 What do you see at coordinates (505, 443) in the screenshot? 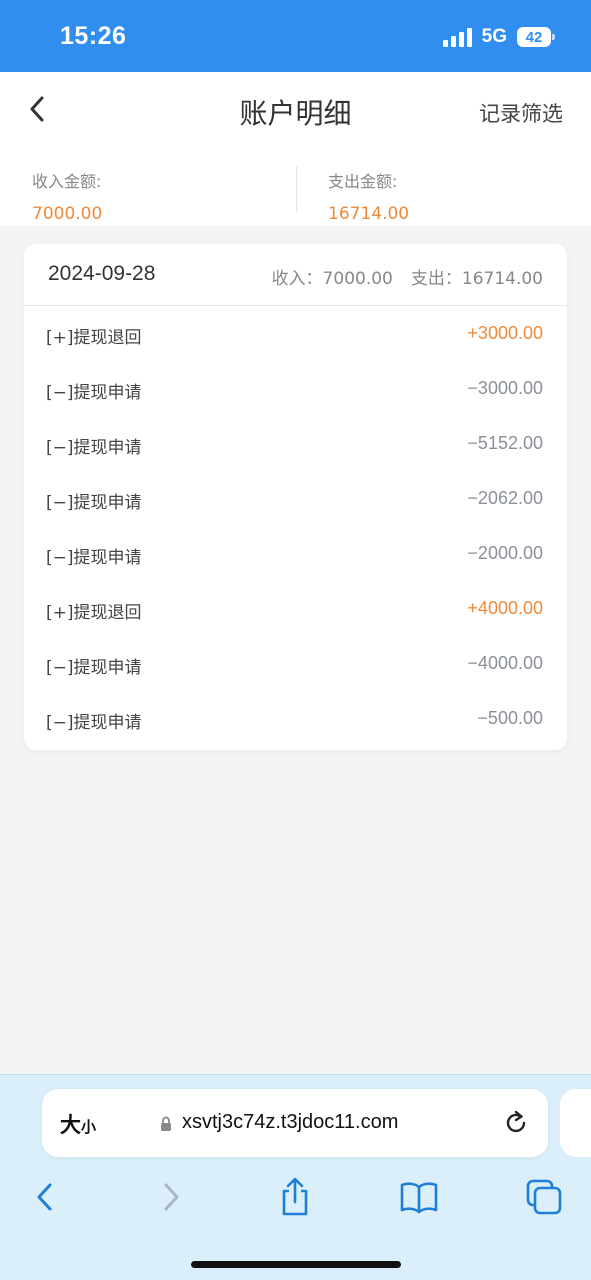
I see `record-amount: −5152.00` at bounding box center [505, 443].